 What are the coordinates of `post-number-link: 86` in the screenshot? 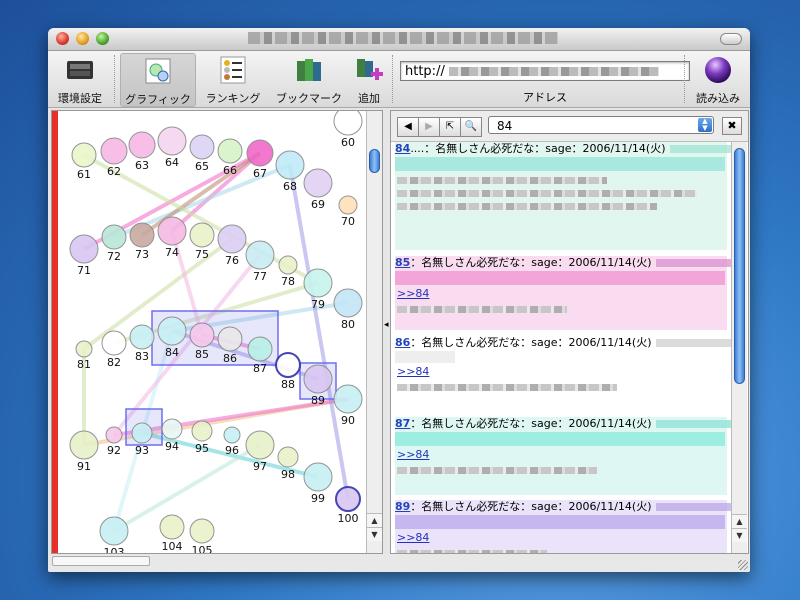 It's located at (402, 342).